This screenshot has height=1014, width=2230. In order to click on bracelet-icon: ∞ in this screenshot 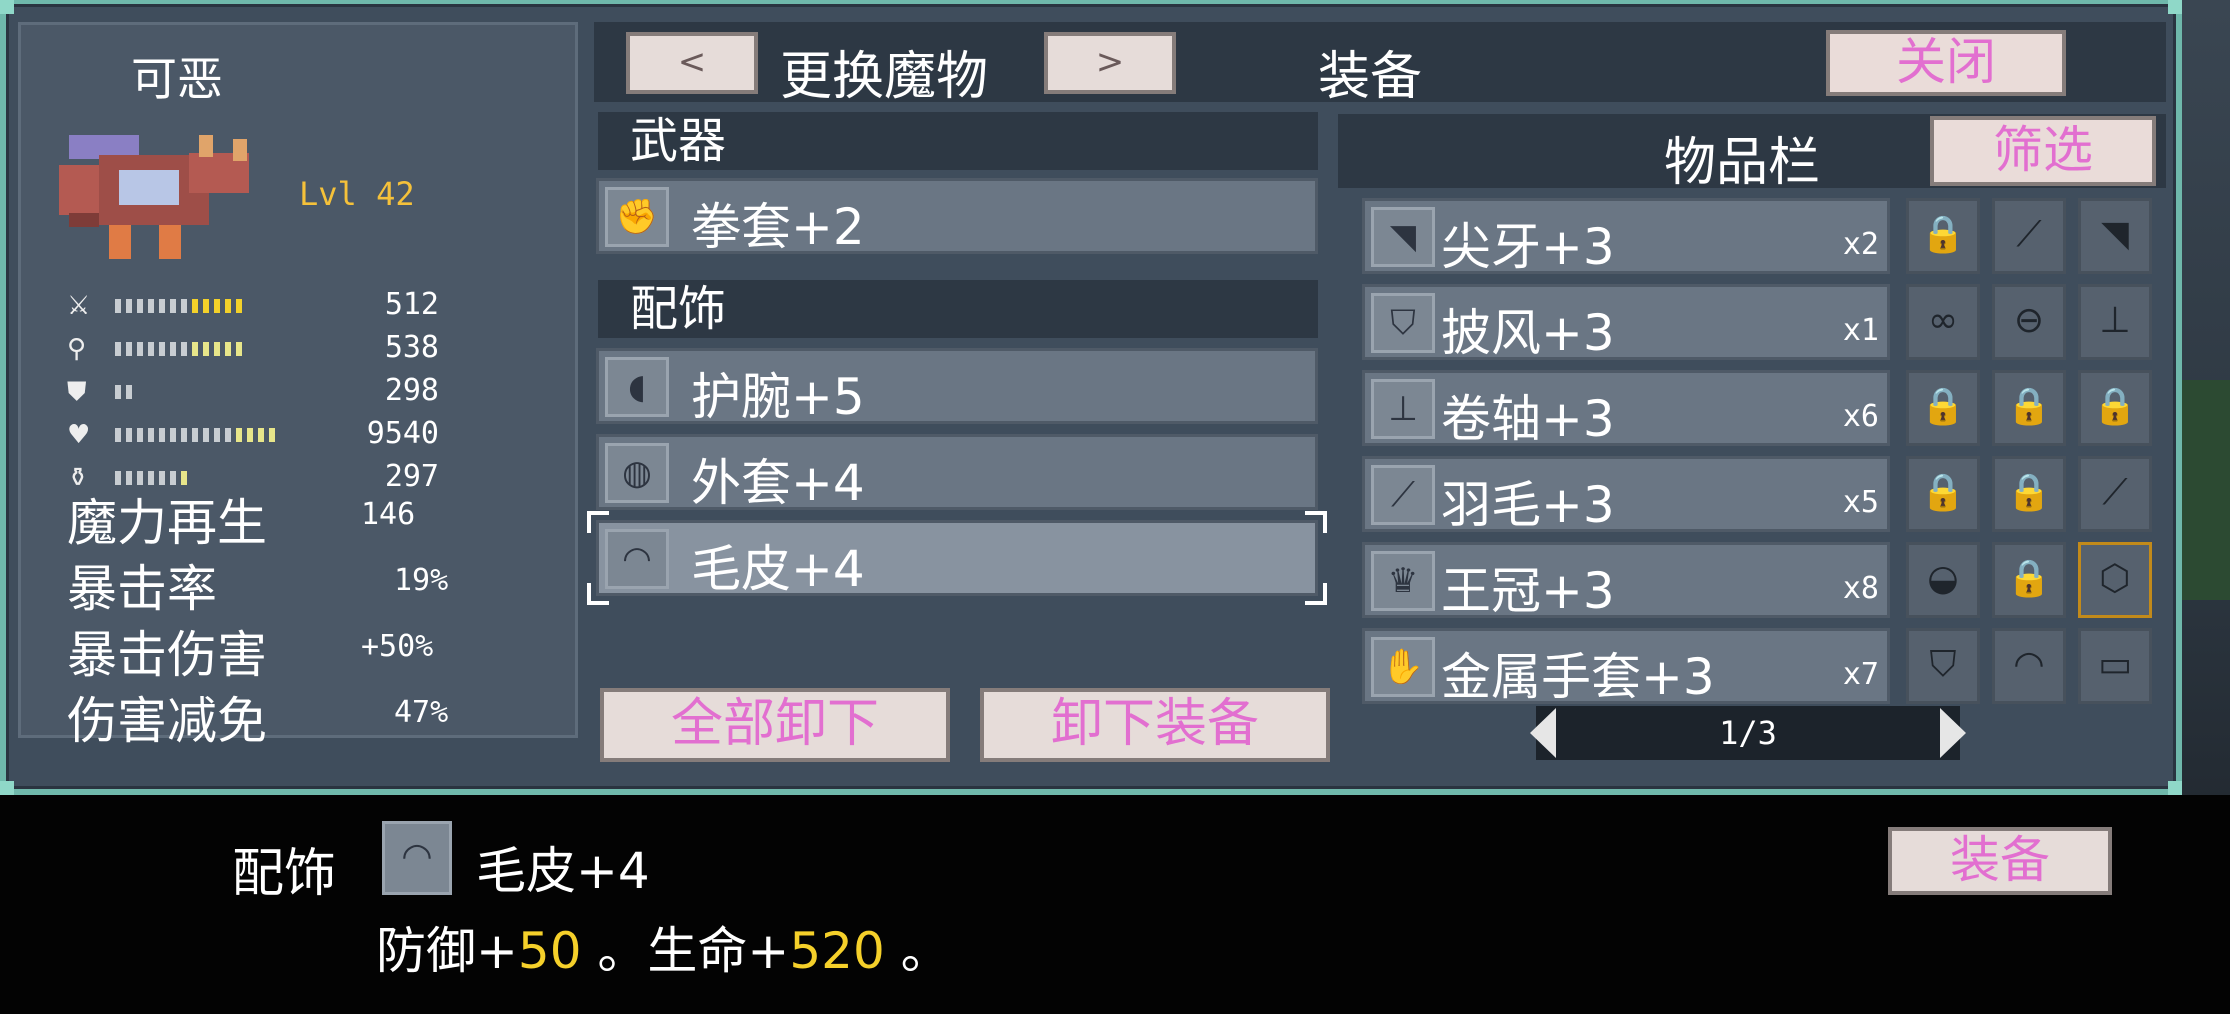, I will do `click(1943, 322)`.